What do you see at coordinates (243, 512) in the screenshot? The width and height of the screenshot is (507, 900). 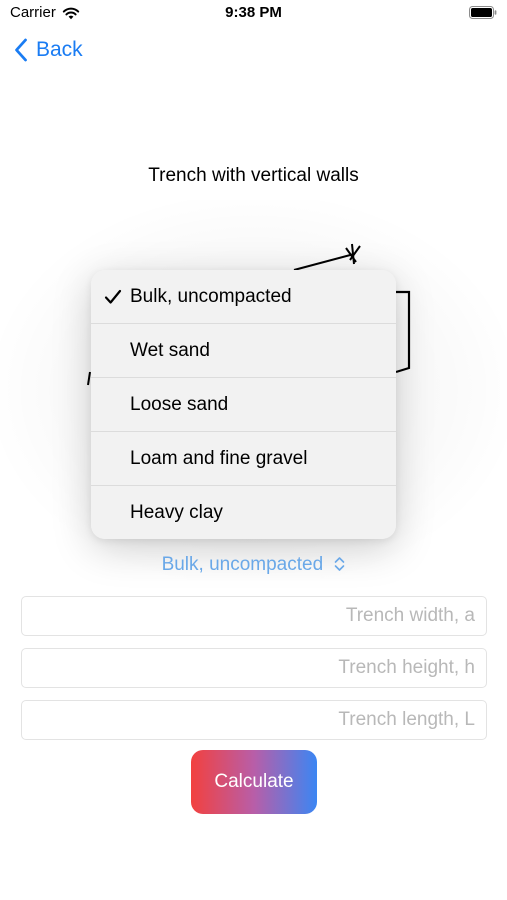 I see `menu-item-heavy-clay: Heavy clay` at bounding box center [243, 512].